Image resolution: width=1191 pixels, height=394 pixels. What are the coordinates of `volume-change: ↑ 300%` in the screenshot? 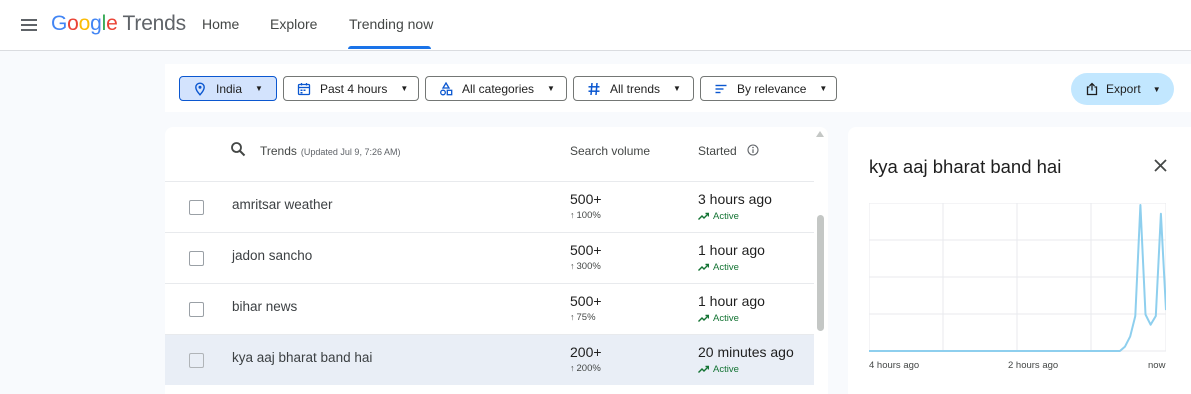 It's located at (585, 266).